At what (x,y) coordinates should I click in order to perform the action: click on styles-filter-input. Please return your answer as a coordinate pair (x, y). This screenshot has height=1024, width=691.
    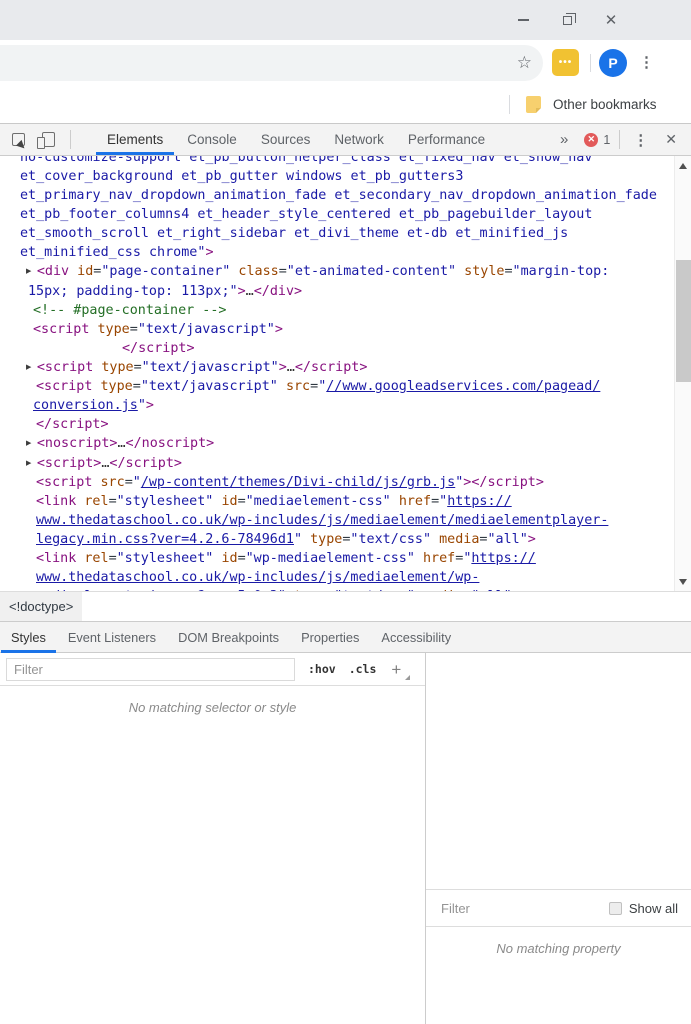
    Looking at the image, I should click on (150, 669).